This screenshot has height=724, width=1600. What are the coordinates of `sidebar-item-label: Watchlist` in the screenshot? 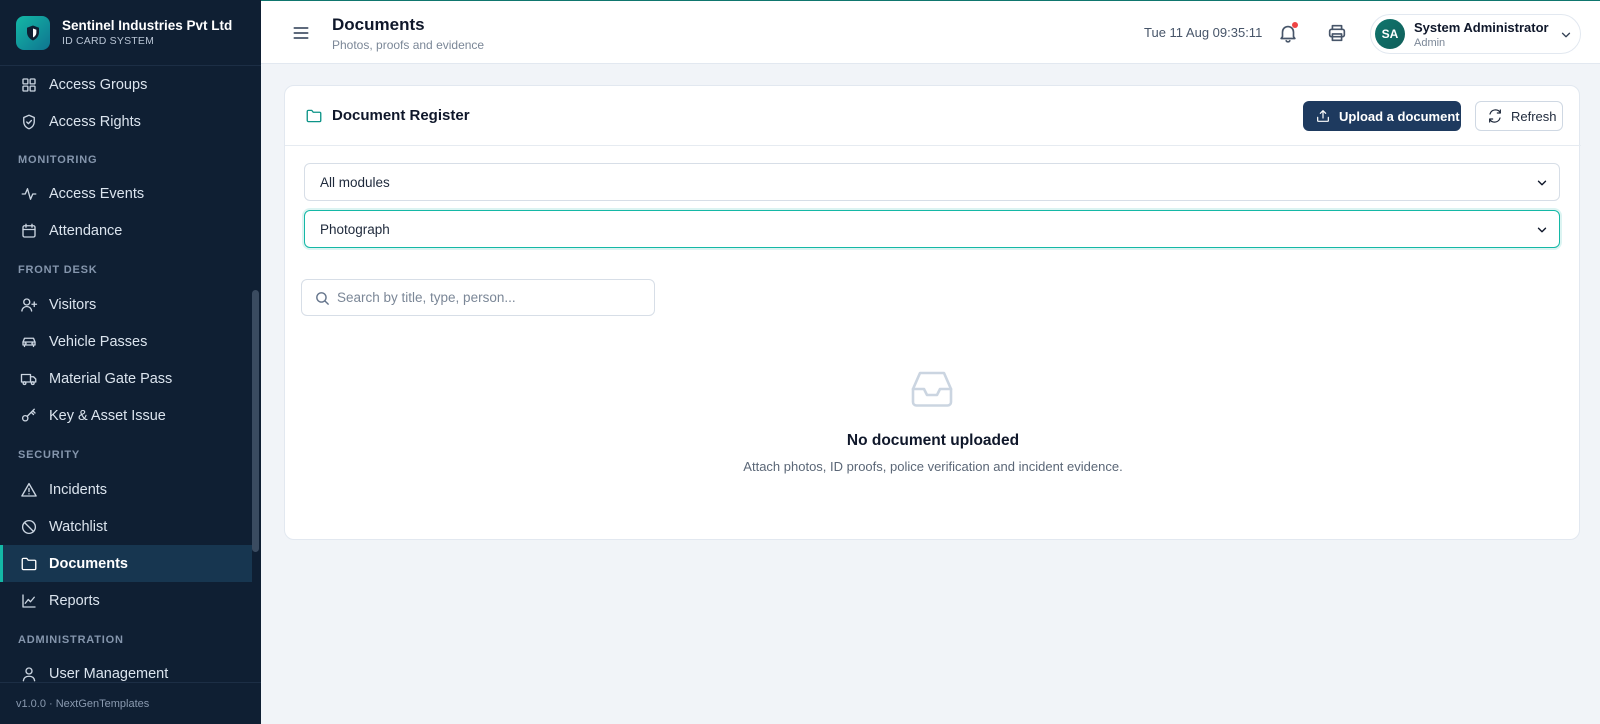 It's located at (78, 526).